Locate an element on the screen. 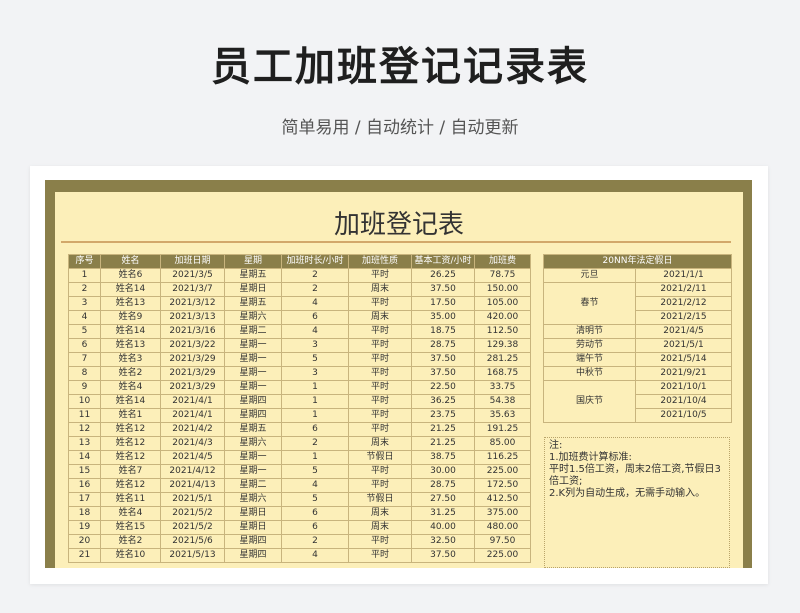 The image size is (800, 613). column-header: 加班费 is located at coordinates (502, 261).